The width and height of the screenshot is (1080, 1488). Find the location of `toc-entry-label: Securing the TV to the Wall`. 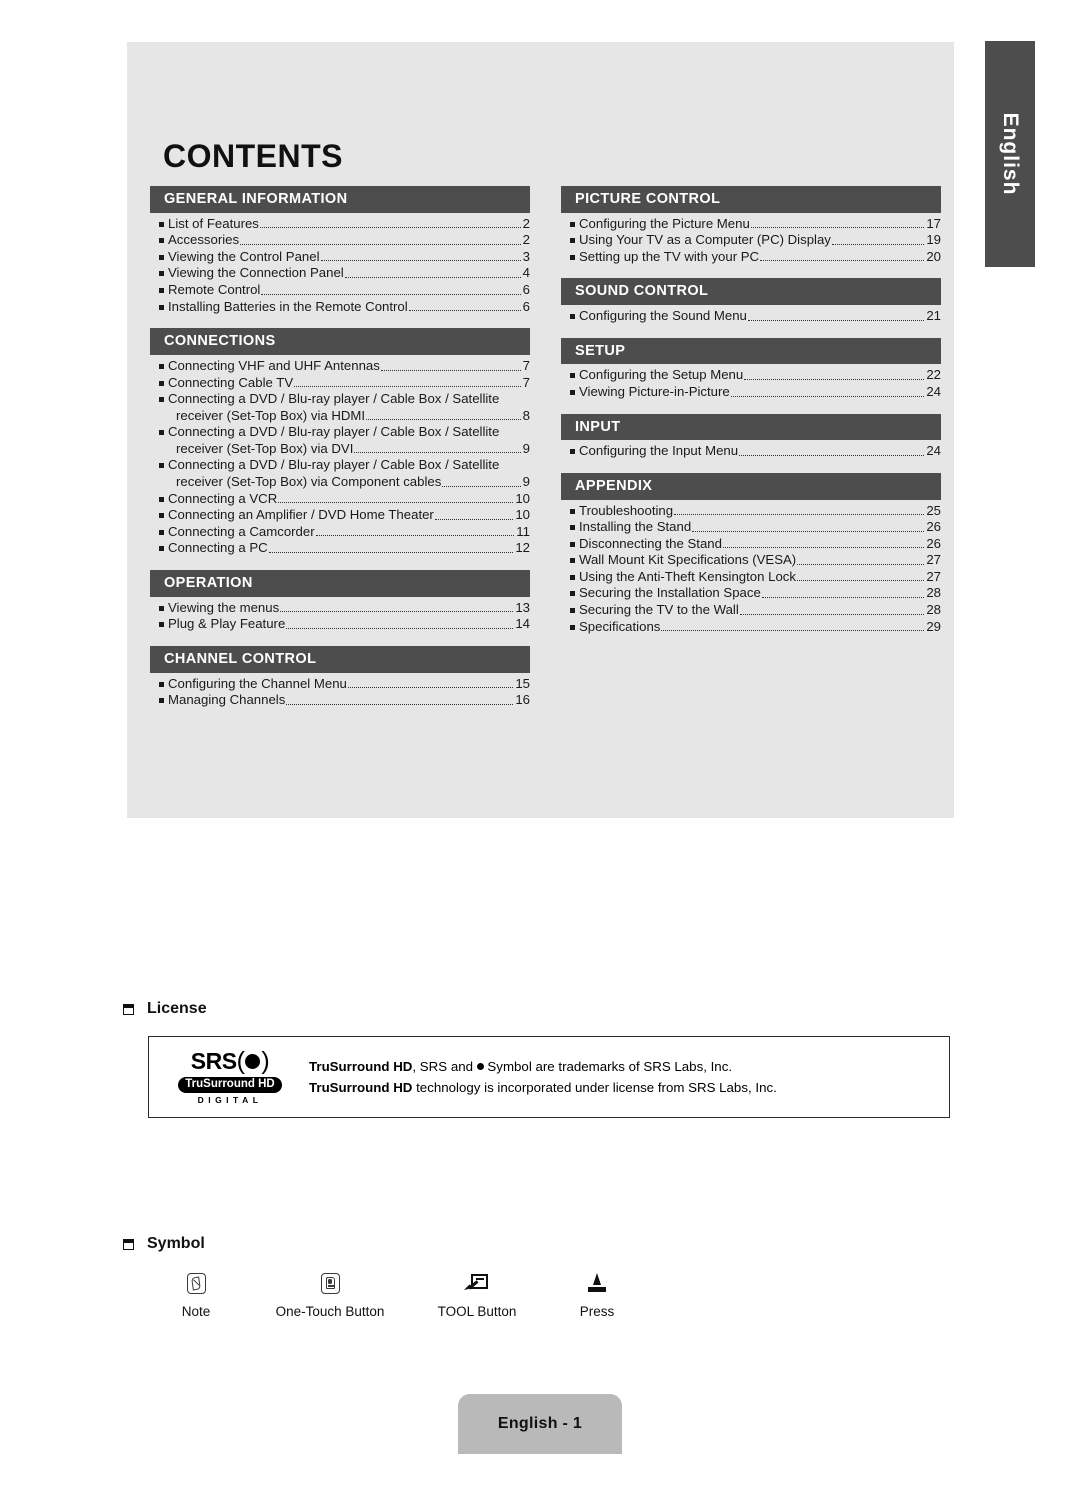

toc-entry-label: Securing the TV to the Wall is located at coordinates (659, 610).